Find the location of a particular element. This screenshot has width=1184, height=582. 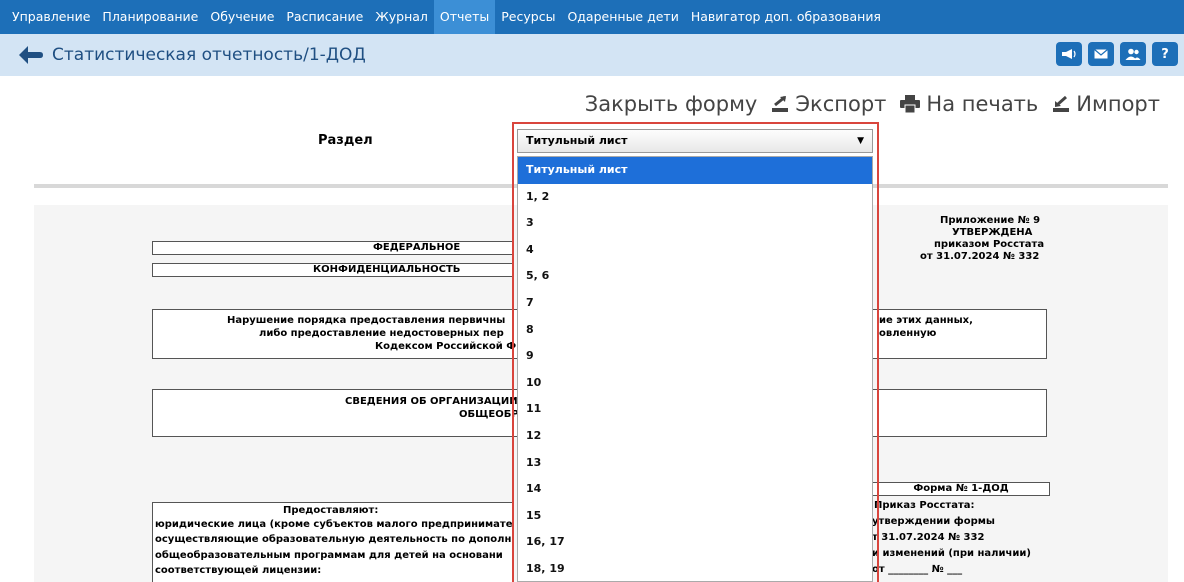

providers-line: соответствующей лицензии: is located at coordinates (238, 570).